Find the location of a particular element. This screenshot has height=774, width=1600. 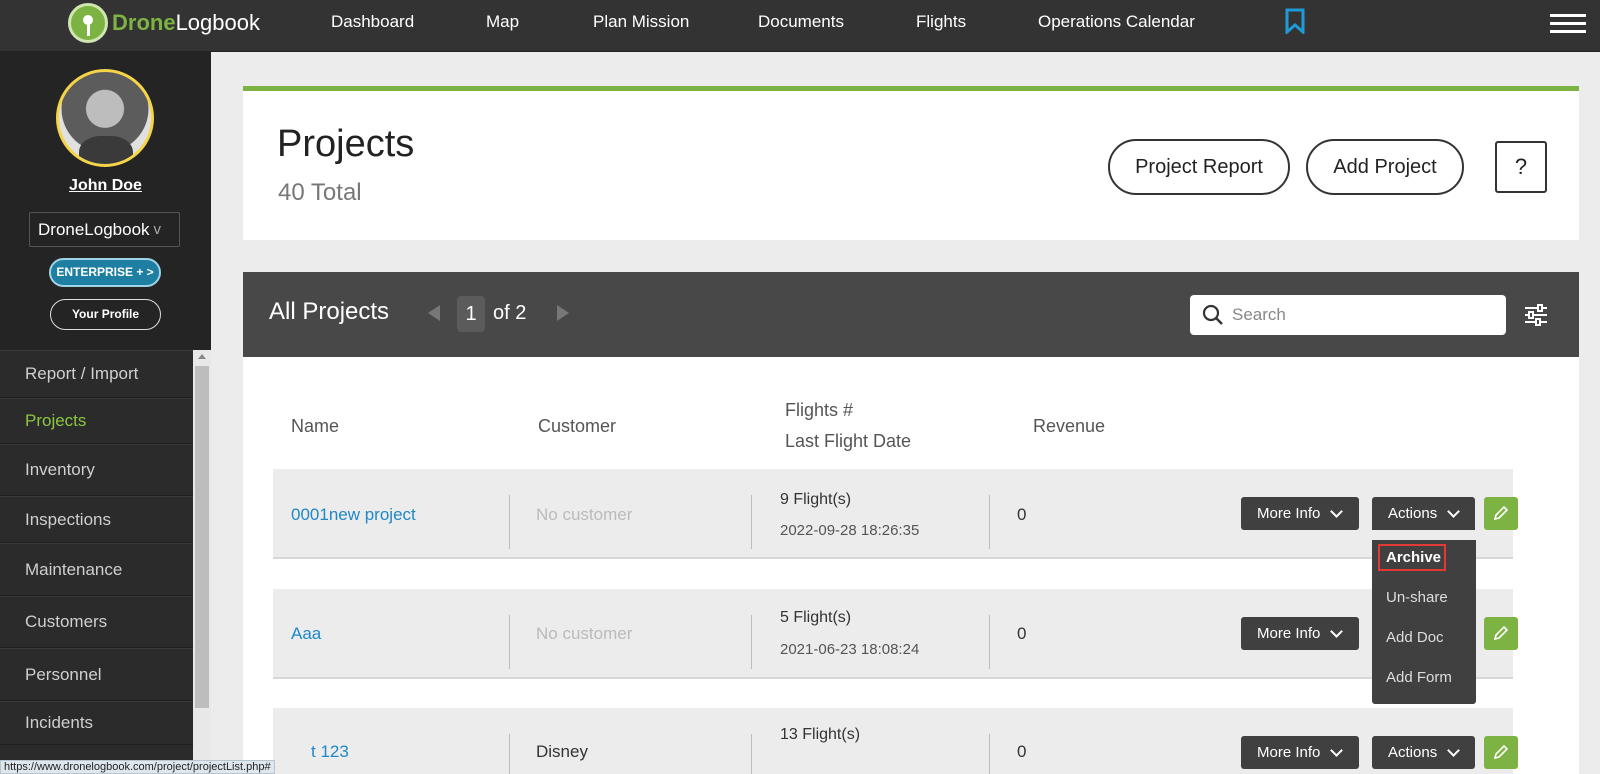

brand-logo: DroneLogbook is located at coordinates (164, 23).